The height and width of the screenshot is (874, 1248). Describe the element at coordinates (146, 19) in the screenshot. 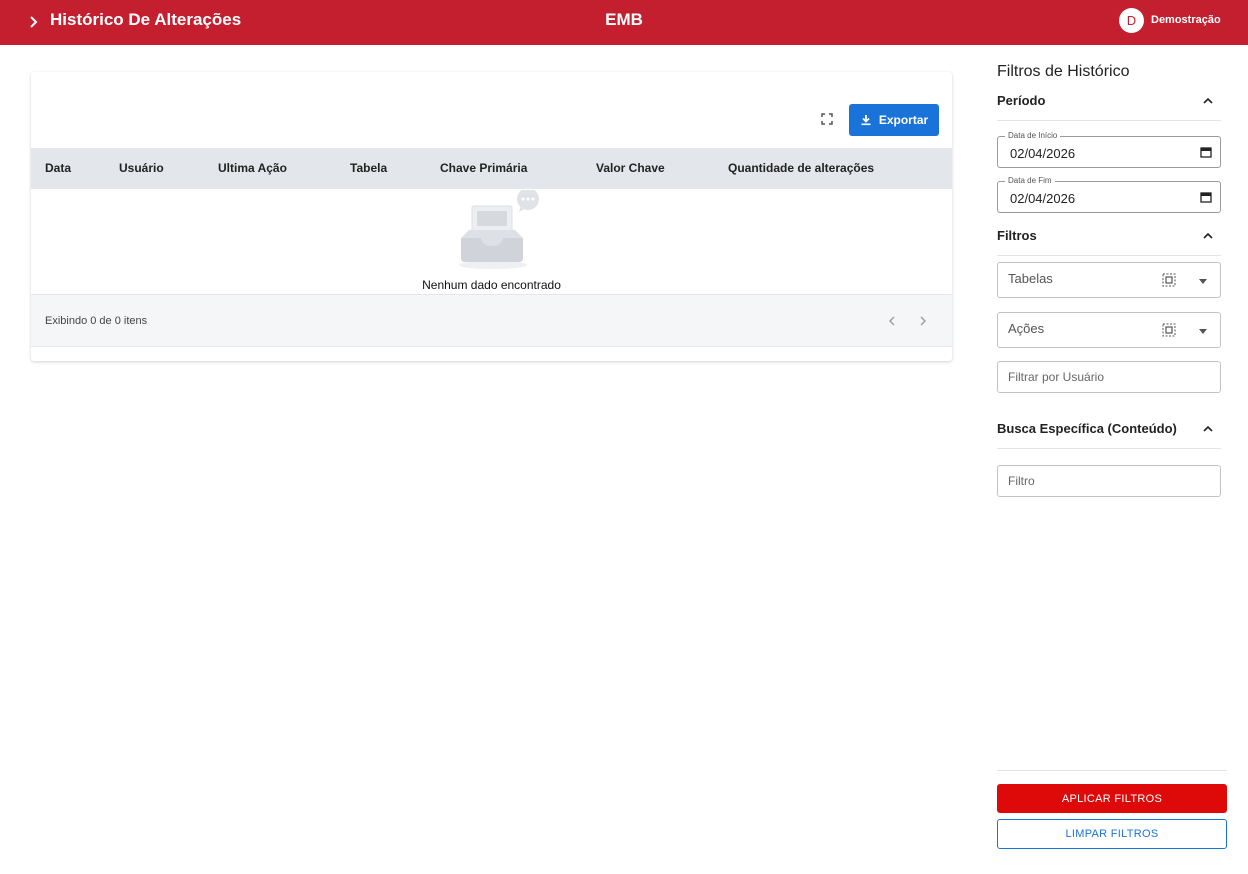

I see `page-title: Histórico De Alterações` at that location.